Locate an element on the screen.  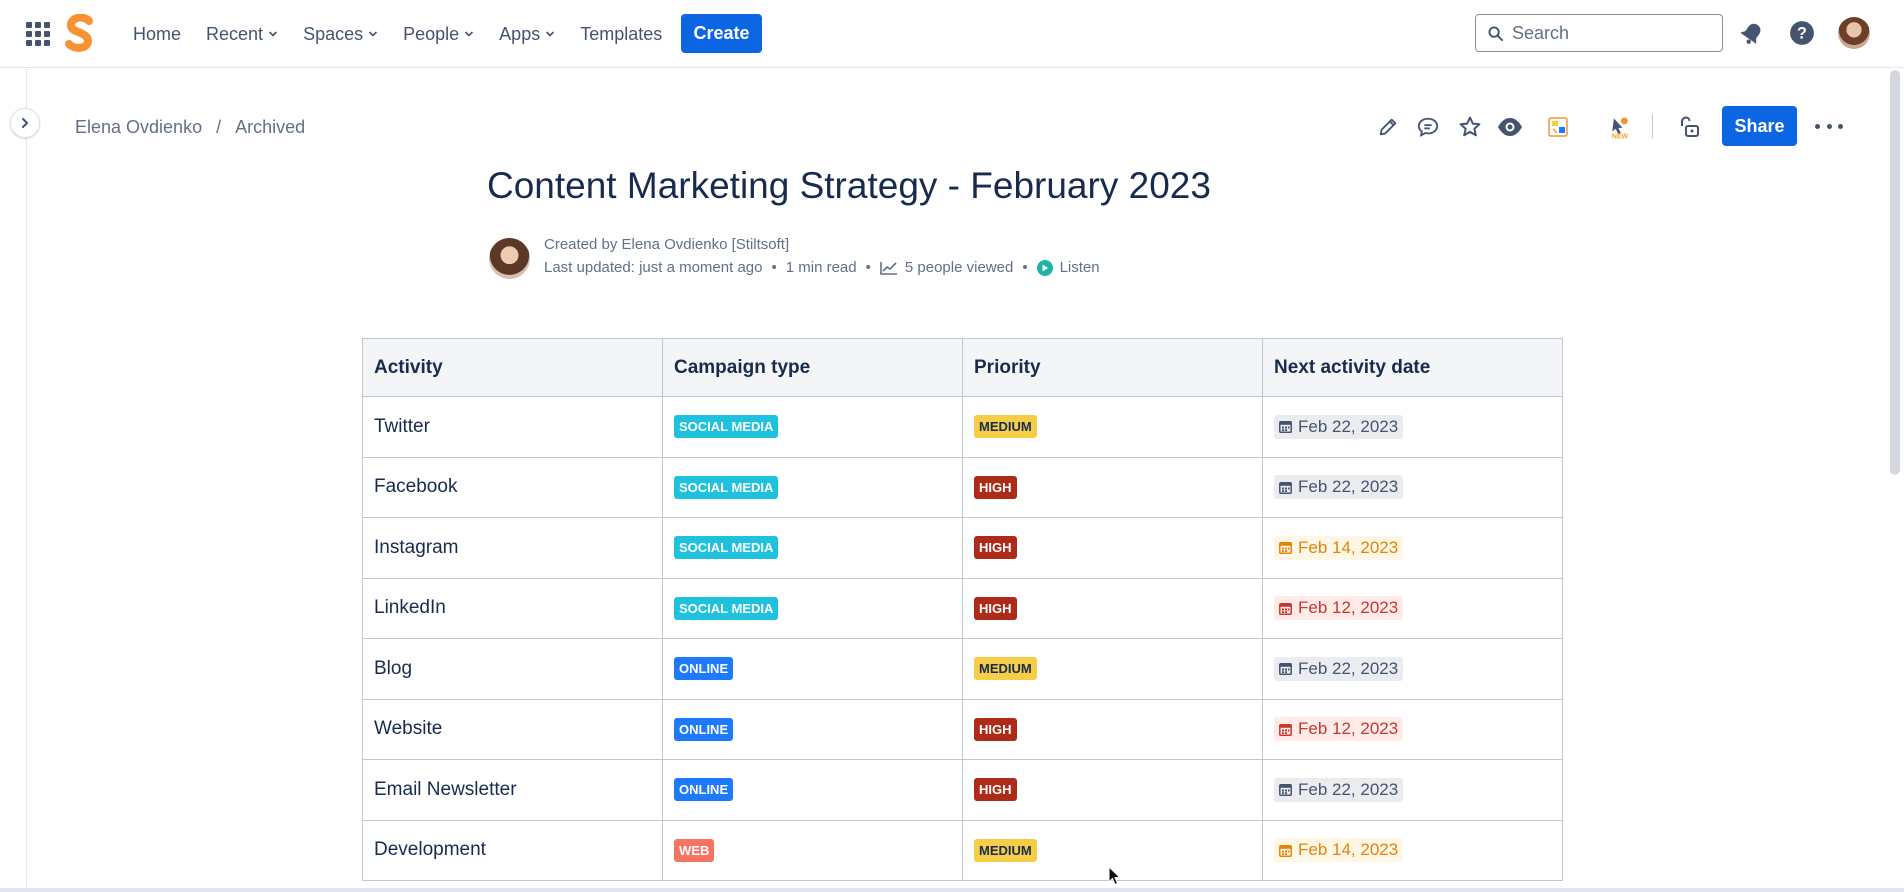
nav-item-people: People is located at coordinates (438, 34).